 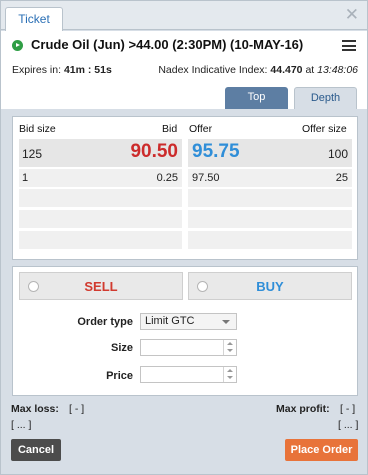 I want to click on offer-cell: 95.75 100, so click(x=270, y=153).